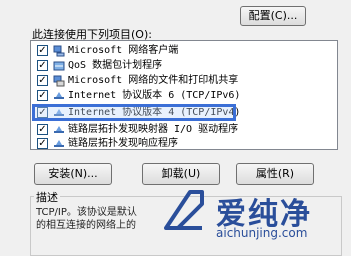 The width and height of the screenshot is (351, 256). Describe the element at coordinates (59, 81) in the screenshot. I see `file-printer-sharing-icon` at that location.